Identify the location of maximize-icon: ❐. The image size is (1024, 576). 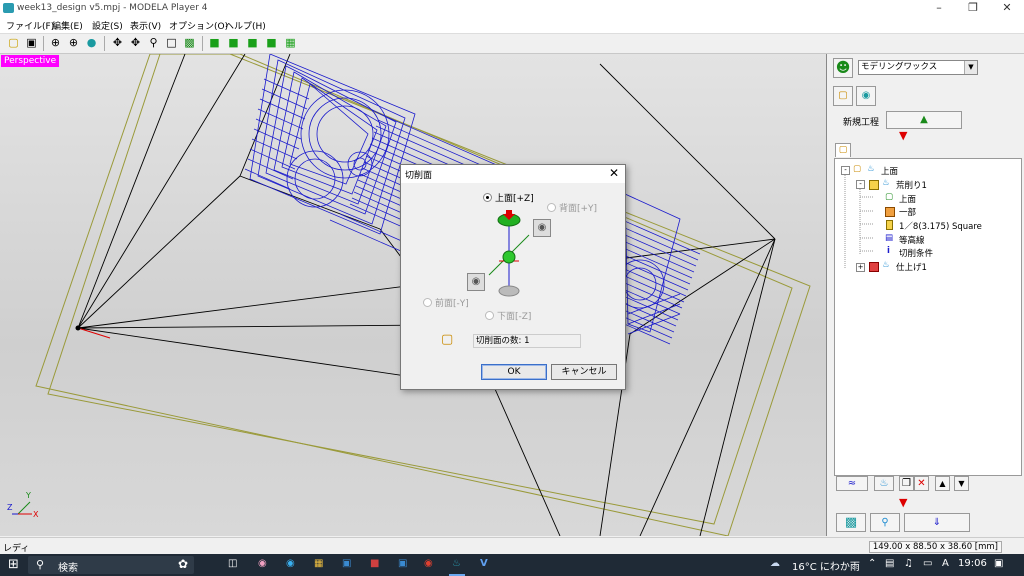
(973, 8).